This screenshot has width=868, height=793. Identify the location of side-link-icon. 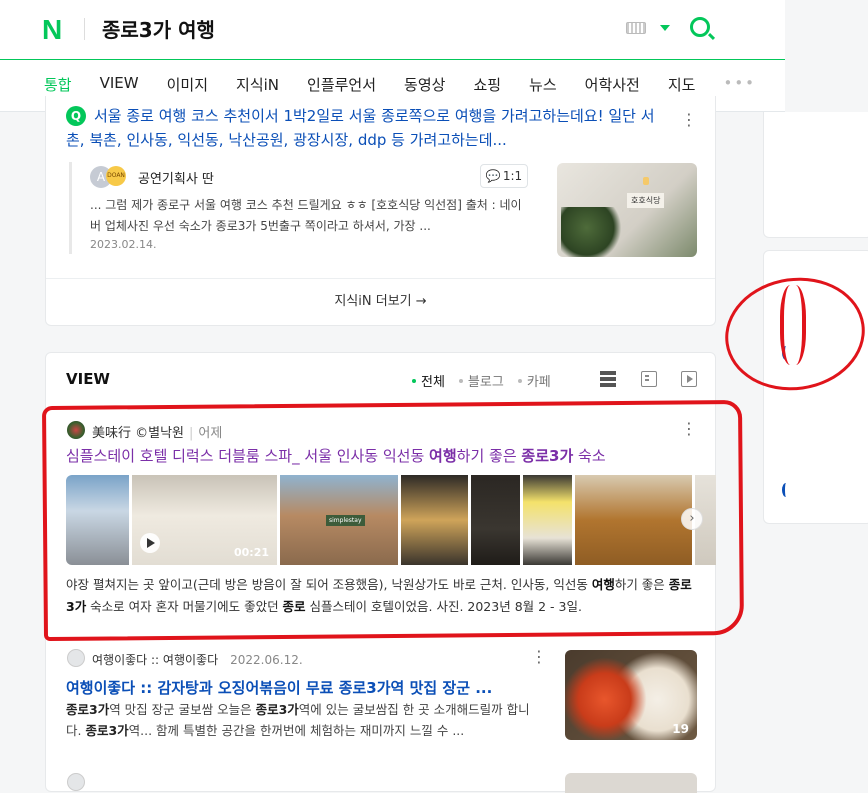
(786, 490).